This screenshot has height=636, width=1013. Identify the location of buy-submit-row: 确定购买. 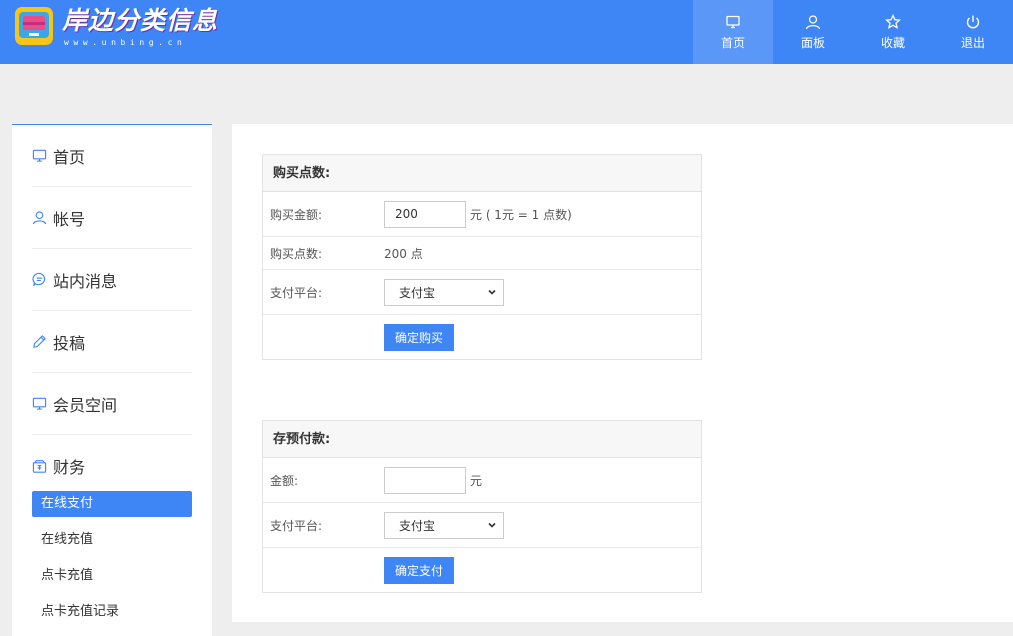
(482, 337).